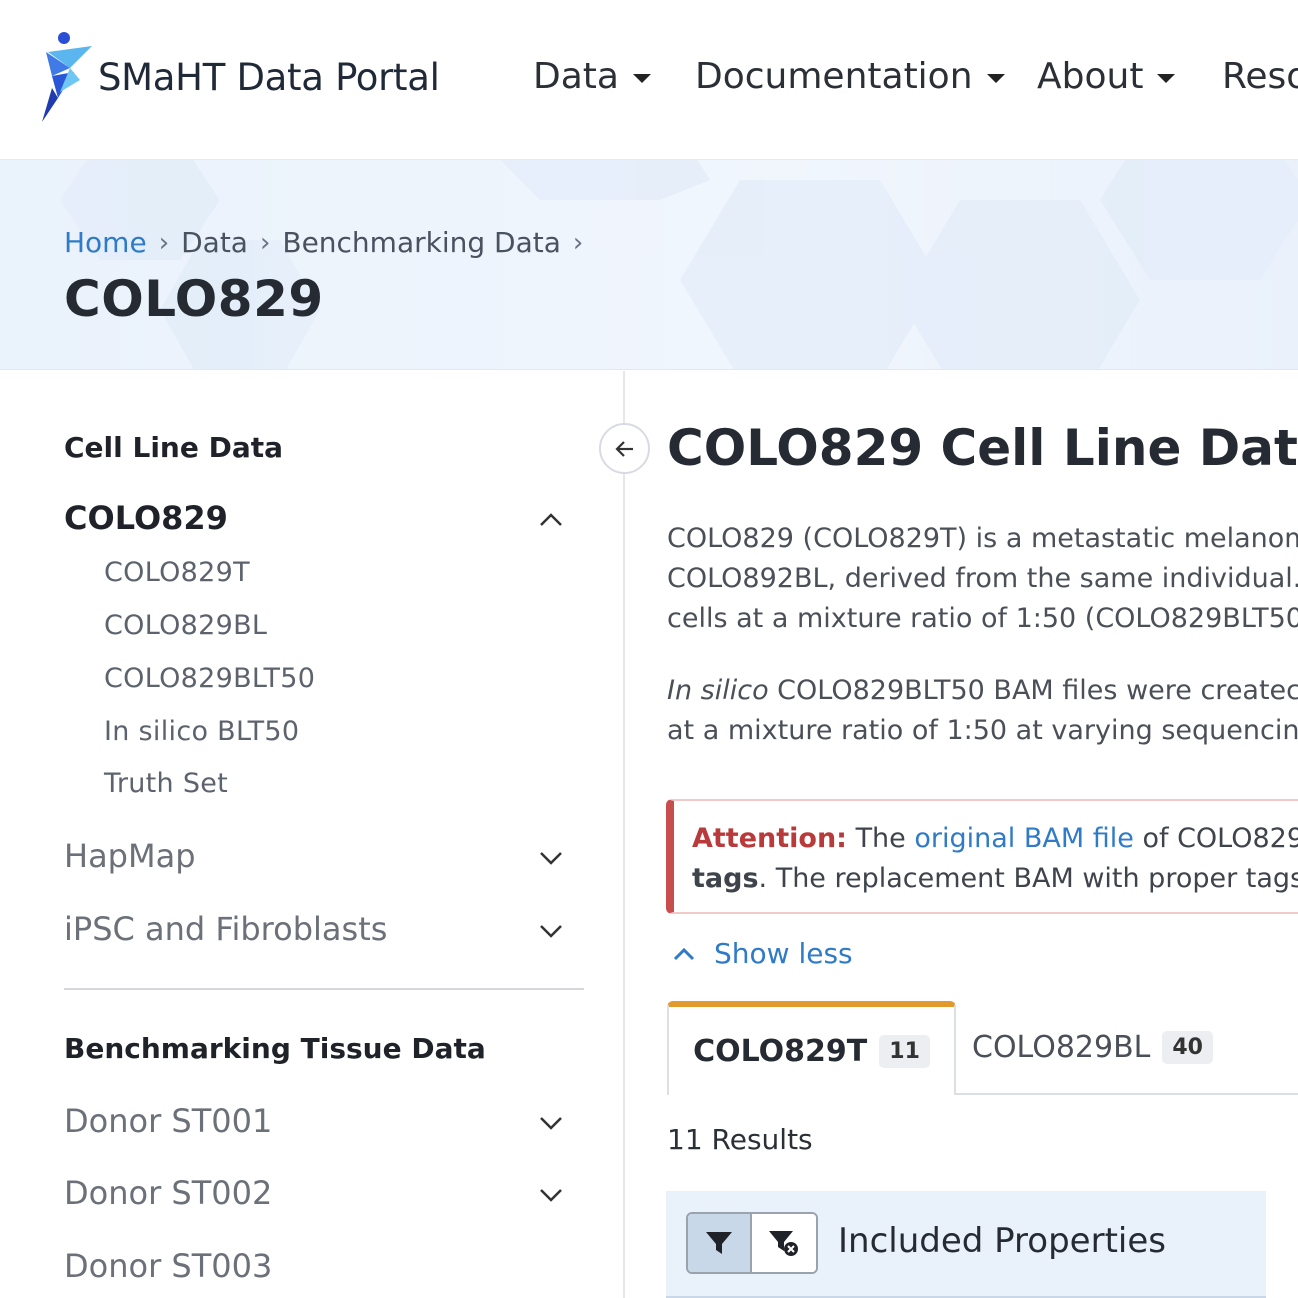 Image resolution: width=1298 pixels, height=1298 pixels. I want to click on alert-label: Attention:, so click(769, 838).